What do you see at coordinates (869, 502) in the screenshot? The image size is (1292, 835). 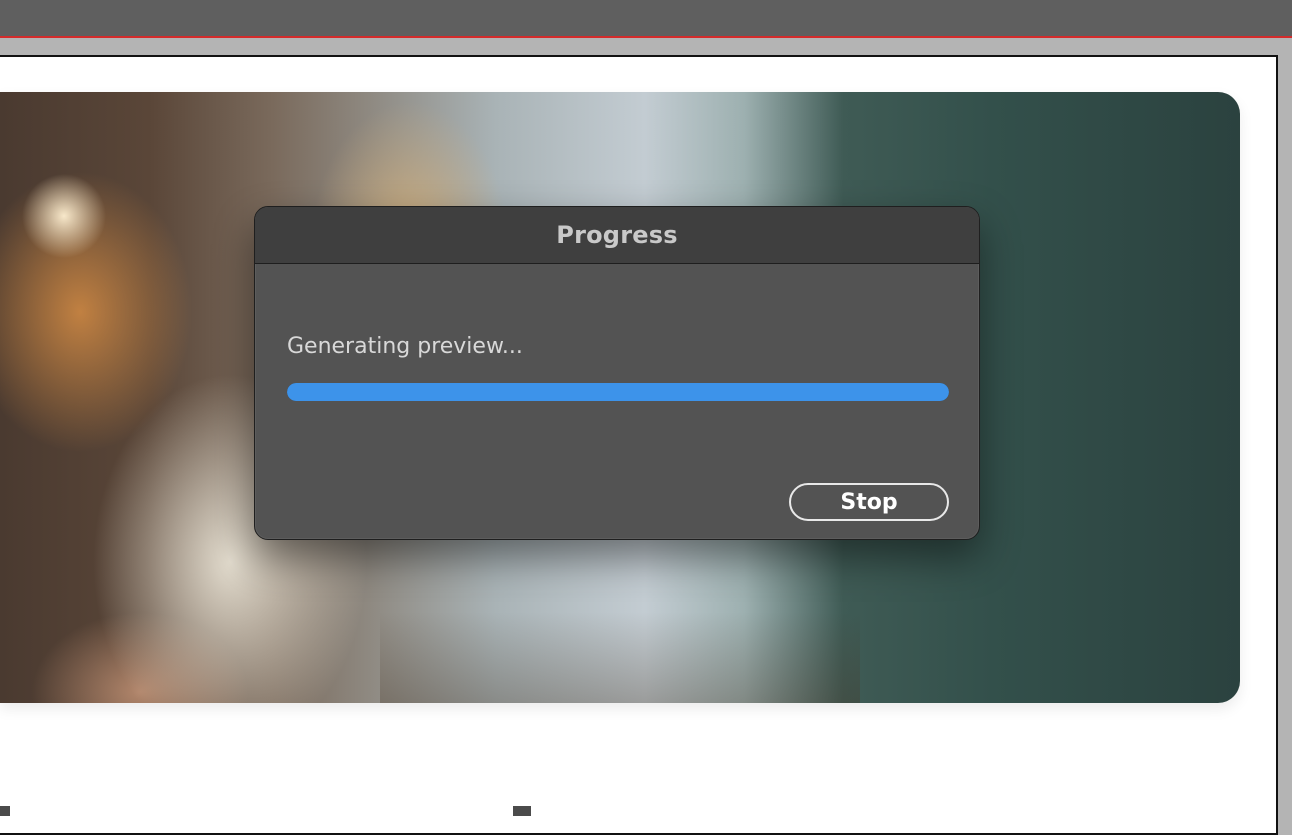 I see `stop-button: Stop` at bounding box center [869, 502].